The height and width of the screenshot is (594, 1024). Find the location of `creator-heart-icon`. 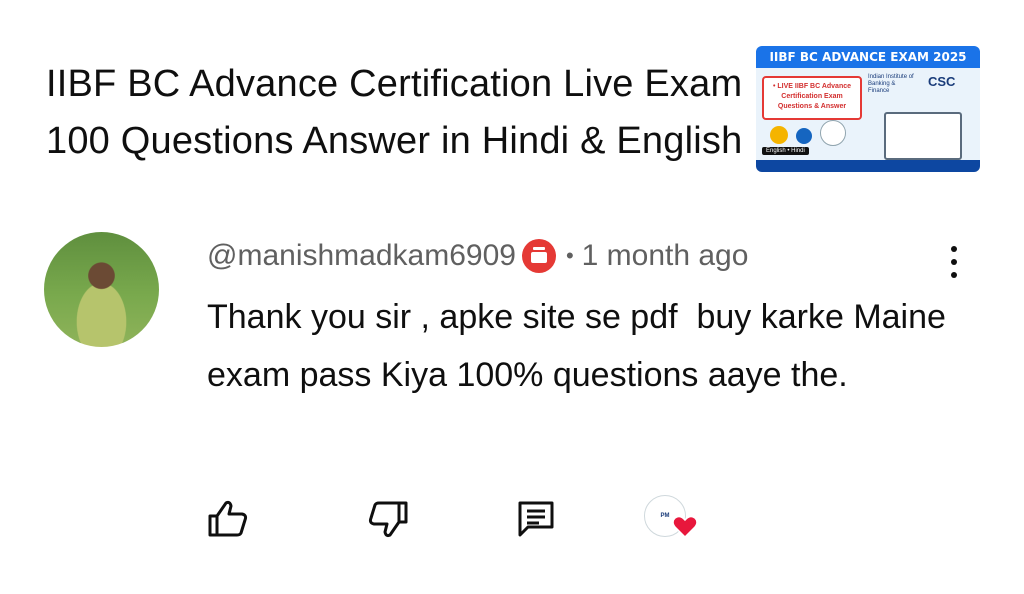

creator-heart-icon is located at coordinates (685, 527).